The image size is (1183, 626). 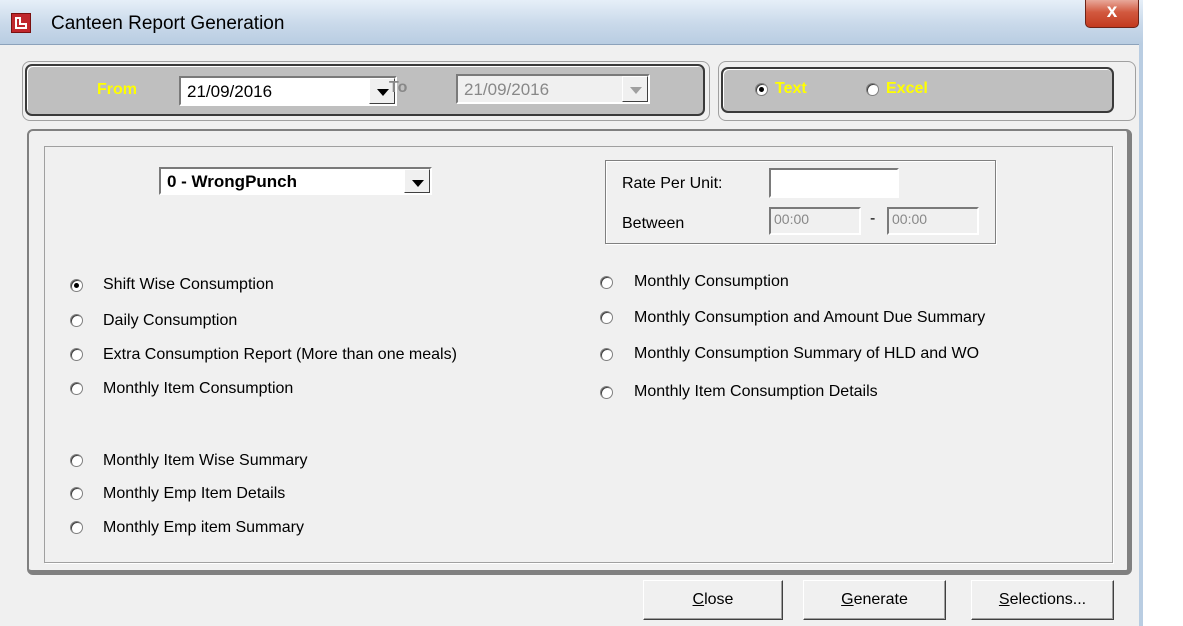 What do you see at coordinates (873, 218) in the screenshot?
I see `between-dash: -` at bounding box center [873, 218].